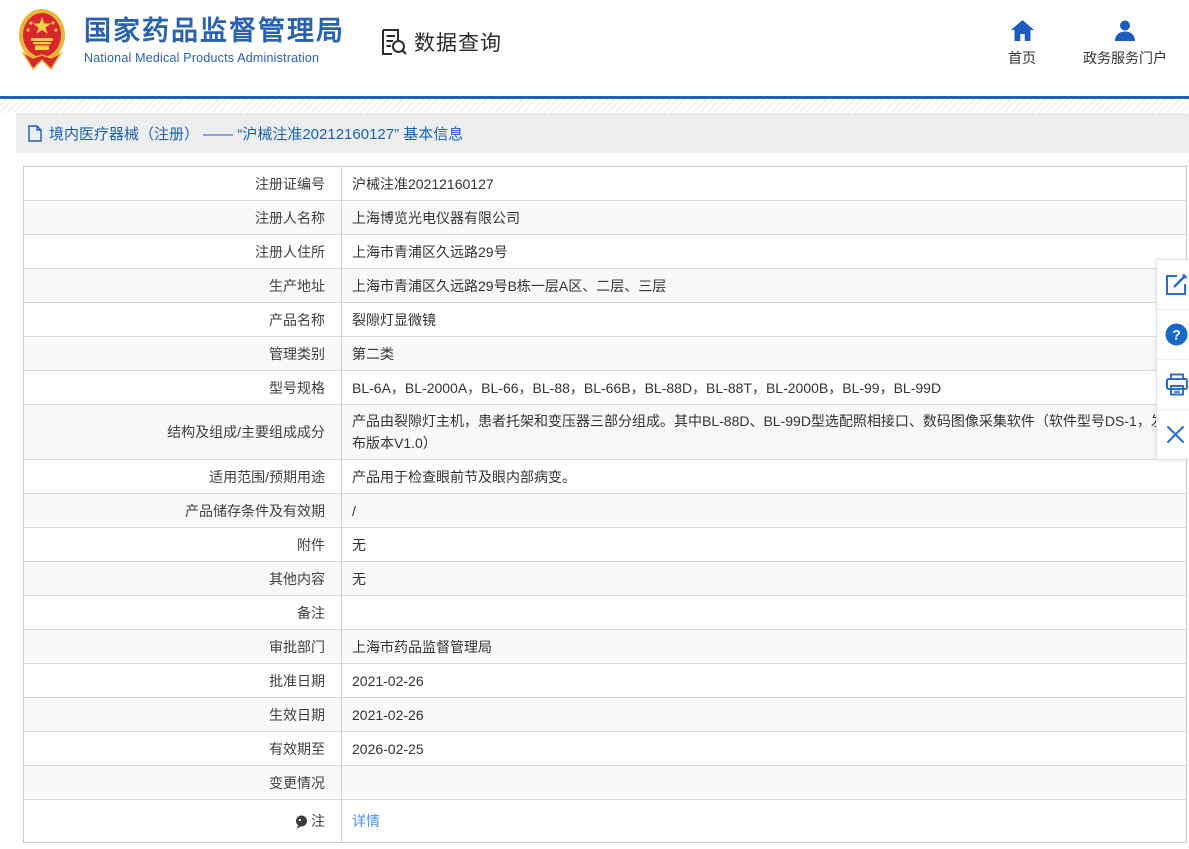 This screenshot has height=849, width=1189. Describe the element at coordinates (1176, 284) in the screenshot. I see `edit-icon` at that location.